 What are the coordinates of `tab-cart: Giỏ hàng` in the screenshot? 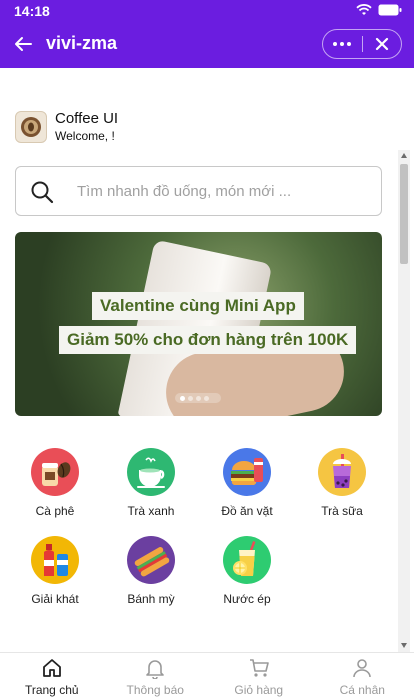 It's located at (259, 675).